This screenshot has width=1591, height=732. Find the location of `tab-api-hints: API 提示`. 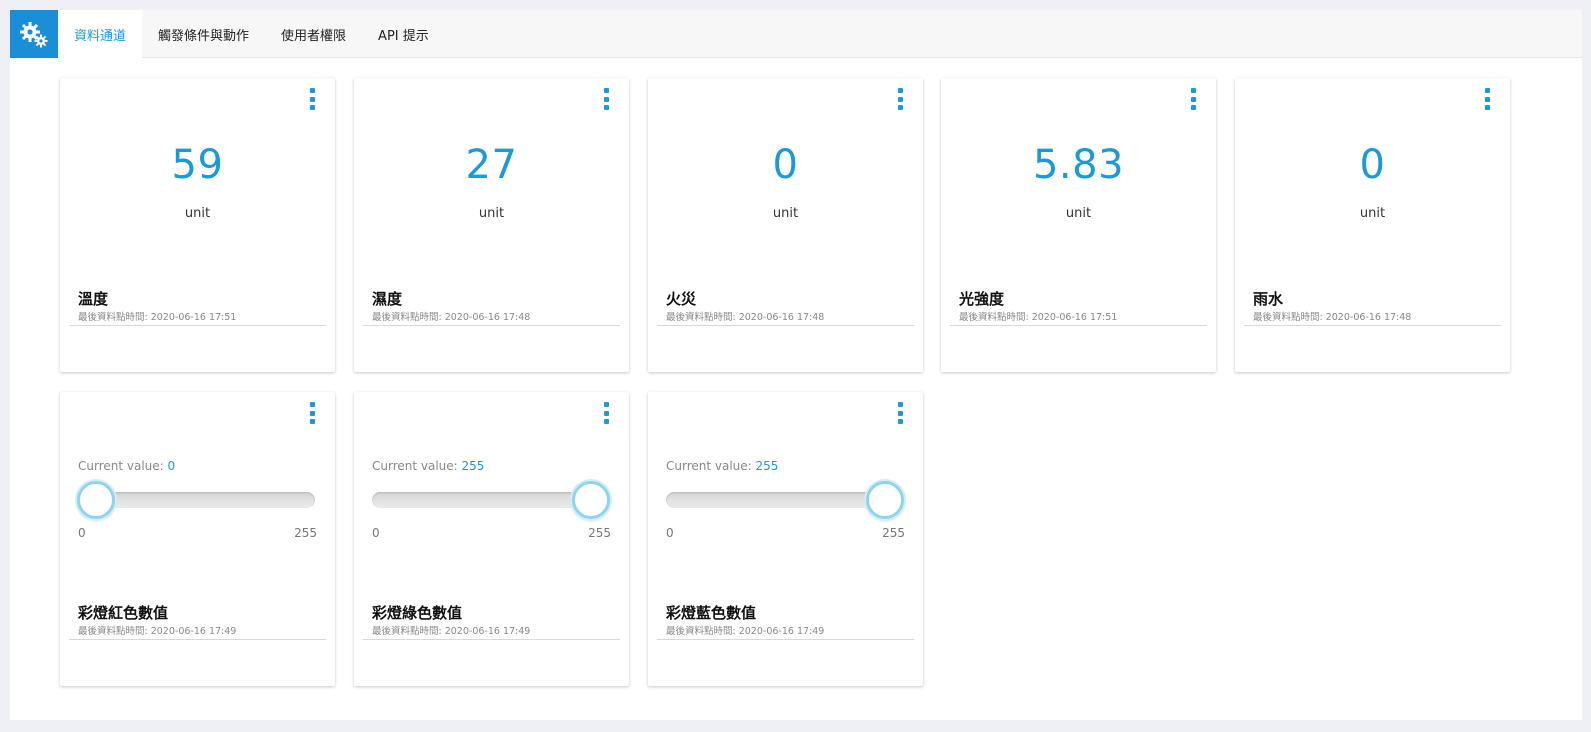

tab-api-hints: API 提示 is located at coordinates (403, 34).